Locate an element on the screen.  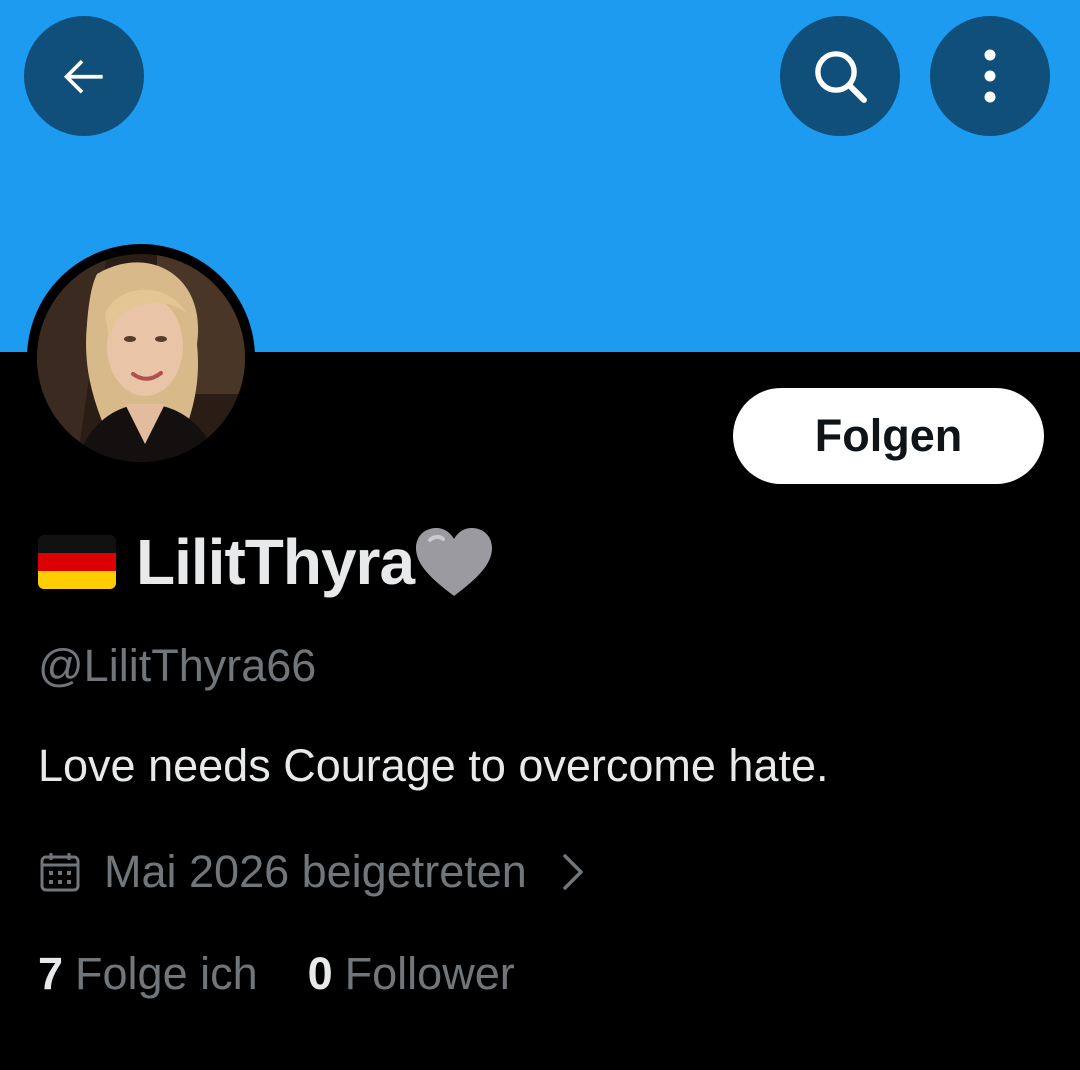
more-options-button is located at coordinates (990, 76).